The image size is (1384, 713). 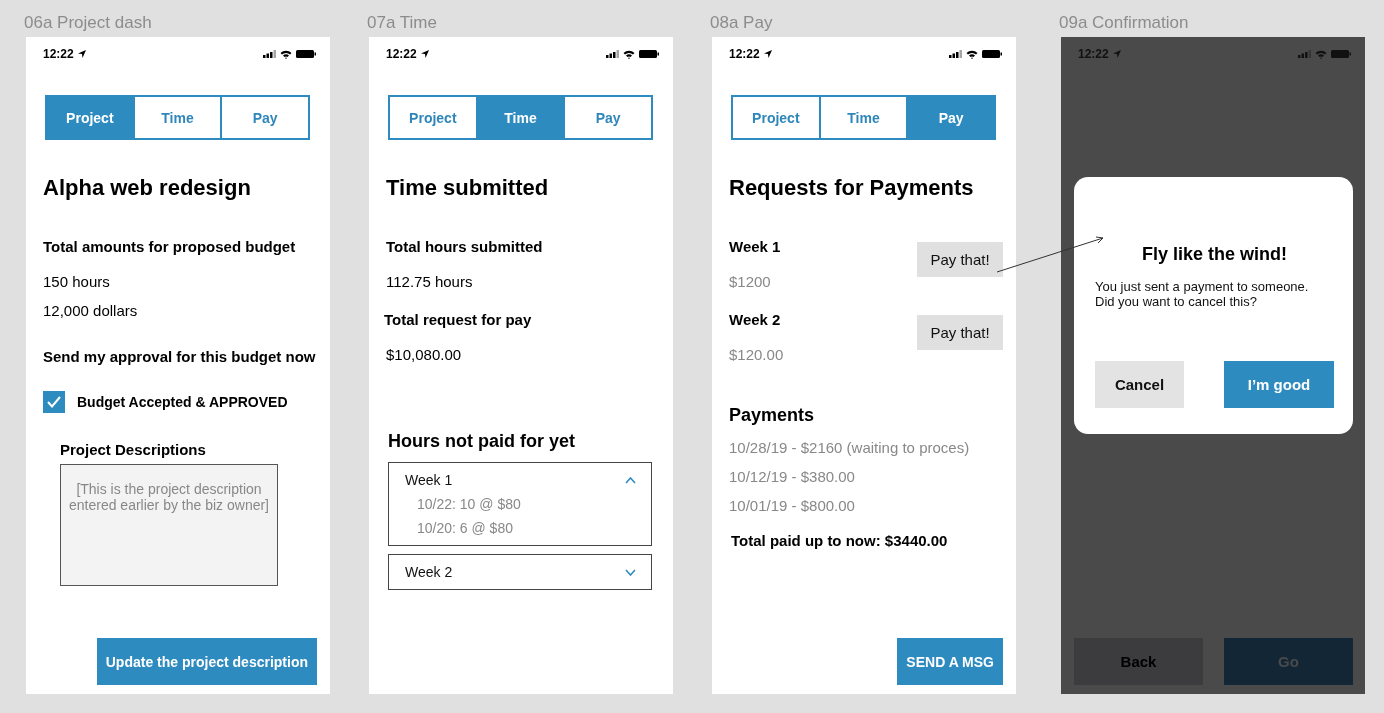 What do you see at coordinates (741, 22) in the screenshot?
I see `artboard-title: 08a Pay` at bounding box center [741, 22].